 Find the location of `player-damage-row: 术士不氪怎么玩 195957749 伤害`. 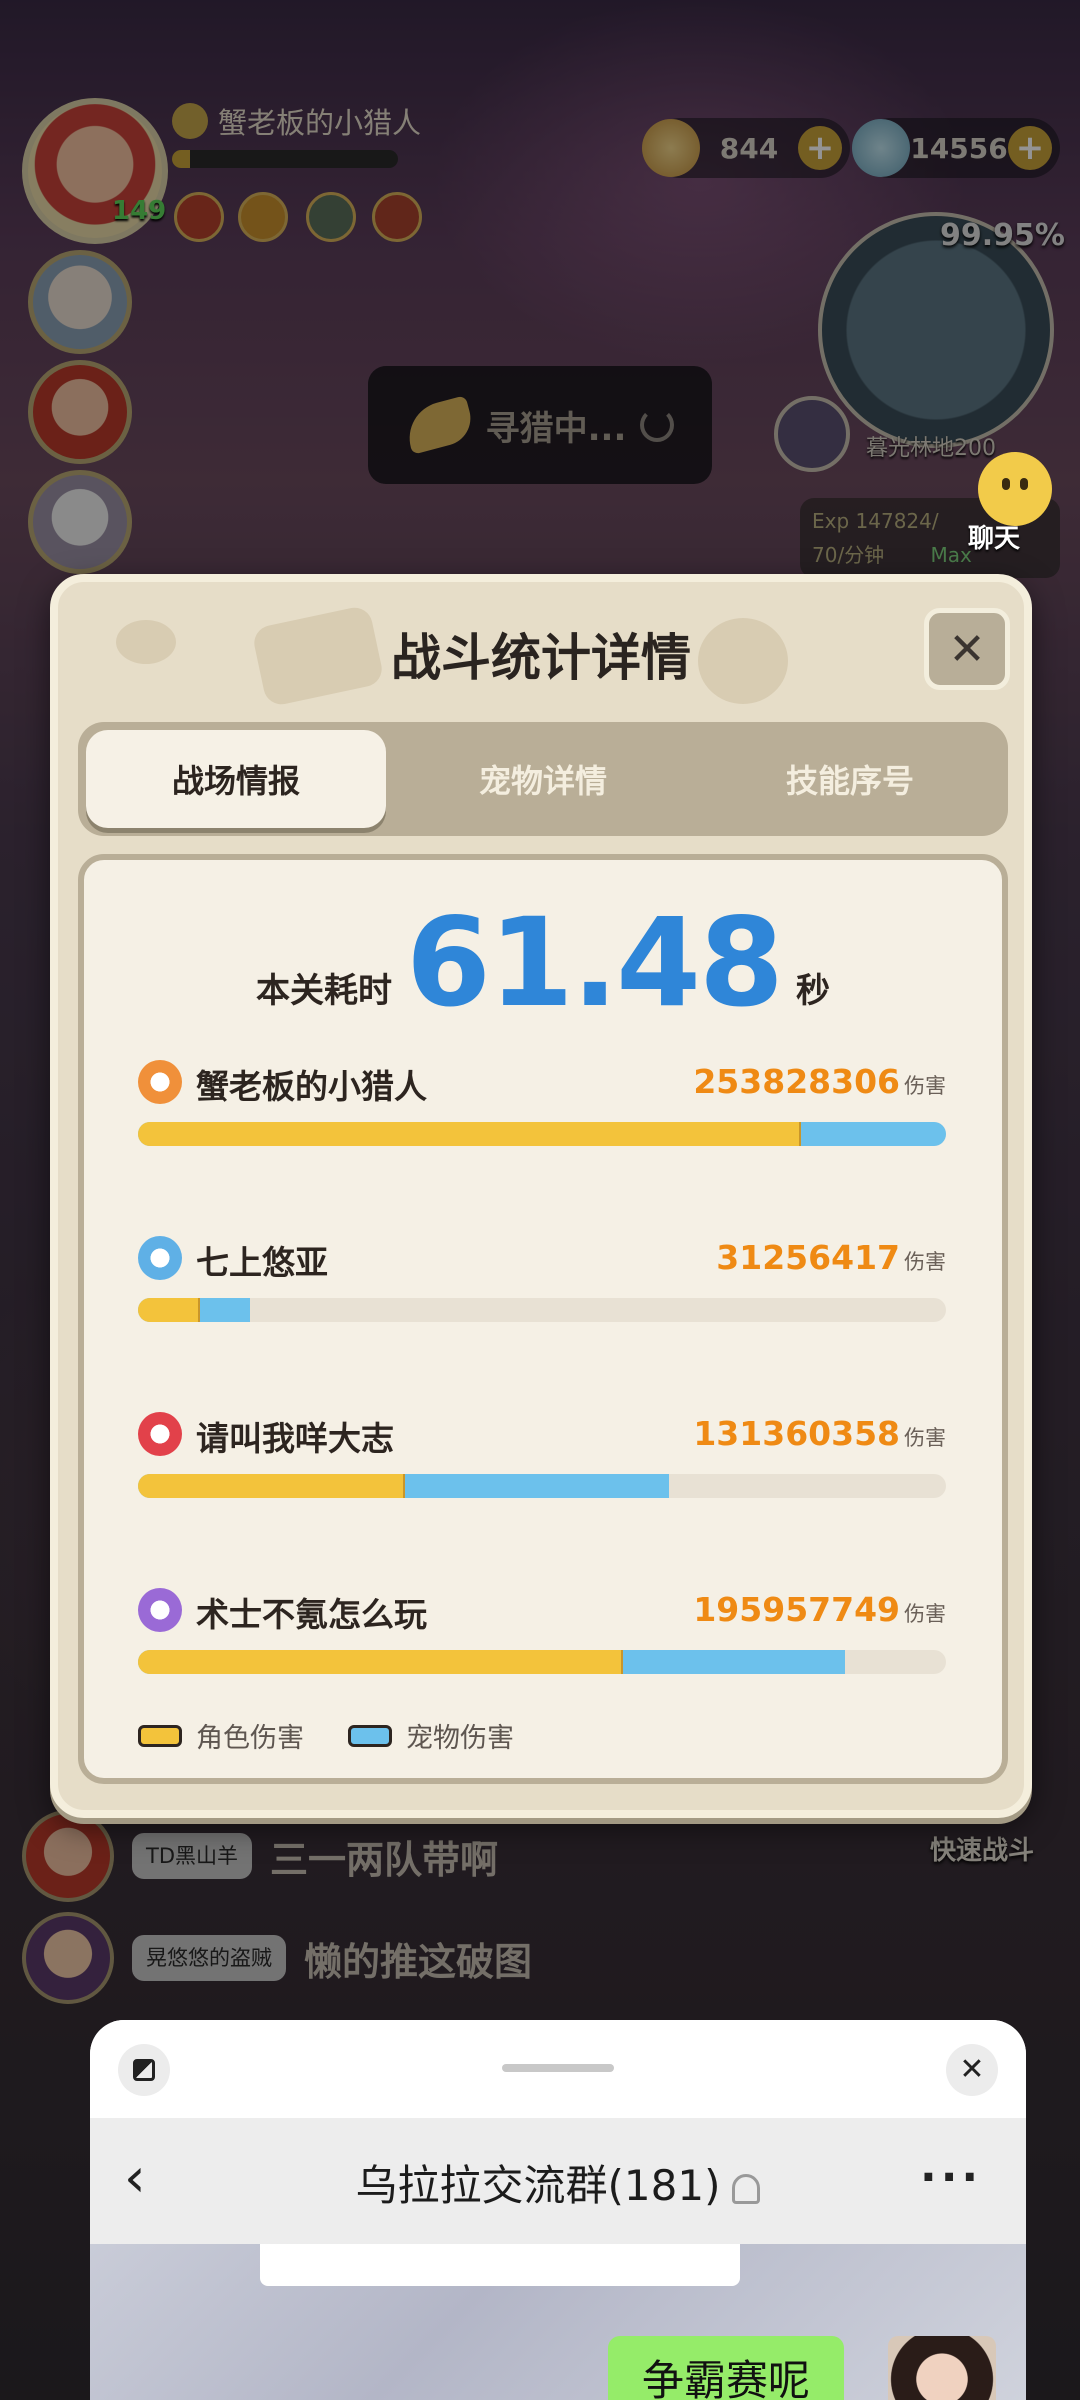

player-damage-row: 术士不氪怎么玩 195957749 伤害 is located at coordinates (542, 1644).